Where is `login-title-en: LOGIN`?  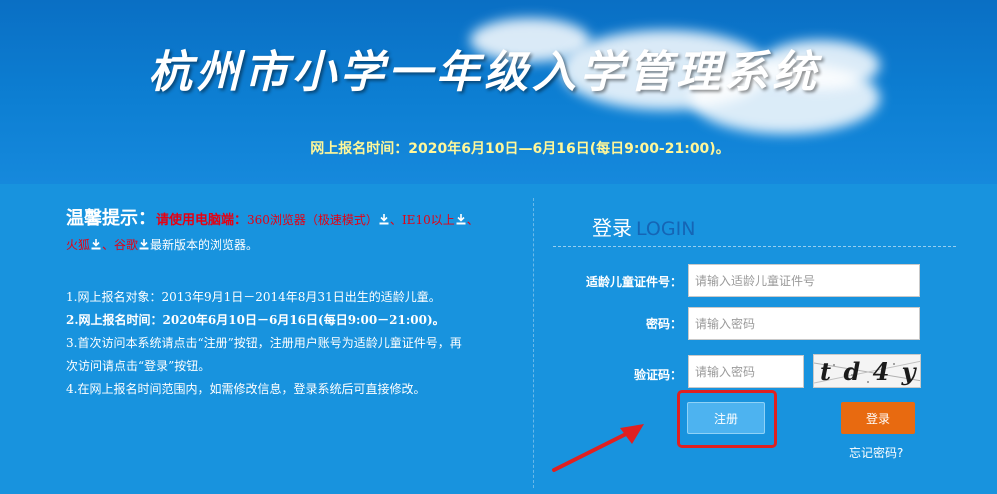
login-title-en: LOGIN is located at coordinates (666, 229).